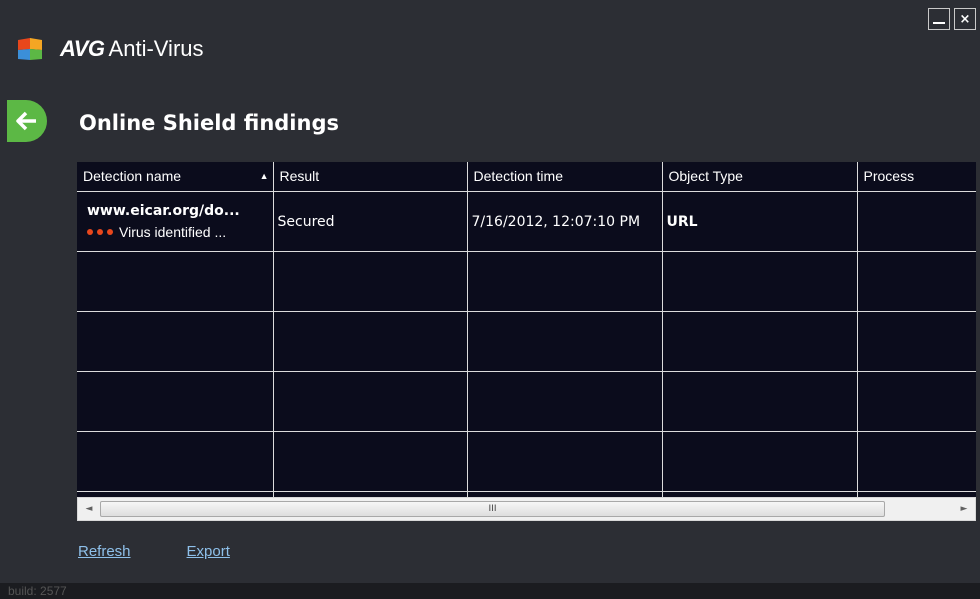 This screenshot has height=599, width=980. What do you see at coordinates (565, 221) in the screenshot?
I see `cell-detection-time: 7/16/2012, 12:07:10 PM` at bounding box center [565, 221].